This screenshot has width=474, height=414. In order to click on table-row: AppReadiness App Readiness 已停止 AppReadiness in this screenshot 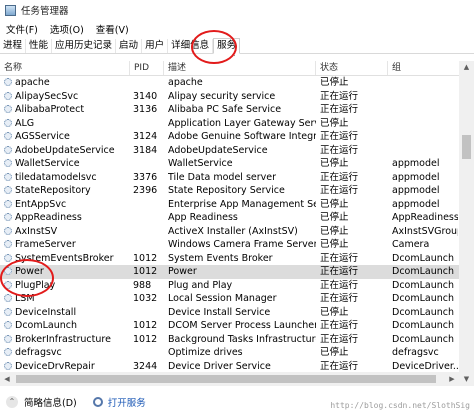, I will do `click(229, 218)`.